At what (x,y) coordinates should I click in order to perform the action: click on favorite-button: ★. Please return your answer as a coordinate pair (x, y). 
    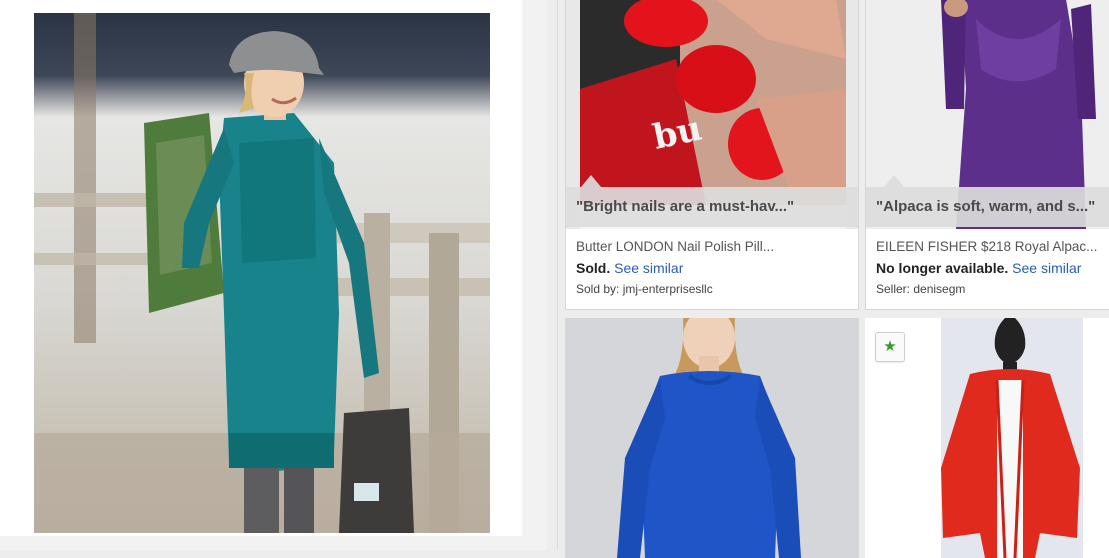
    Looking at the image, I should click on (890, 347).